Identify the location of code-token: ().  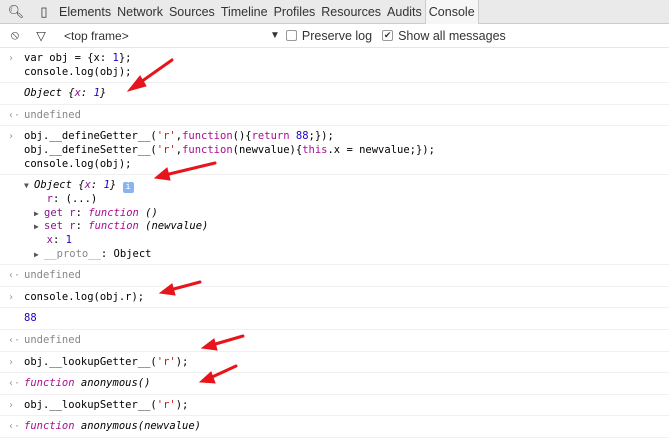
(148, 212).